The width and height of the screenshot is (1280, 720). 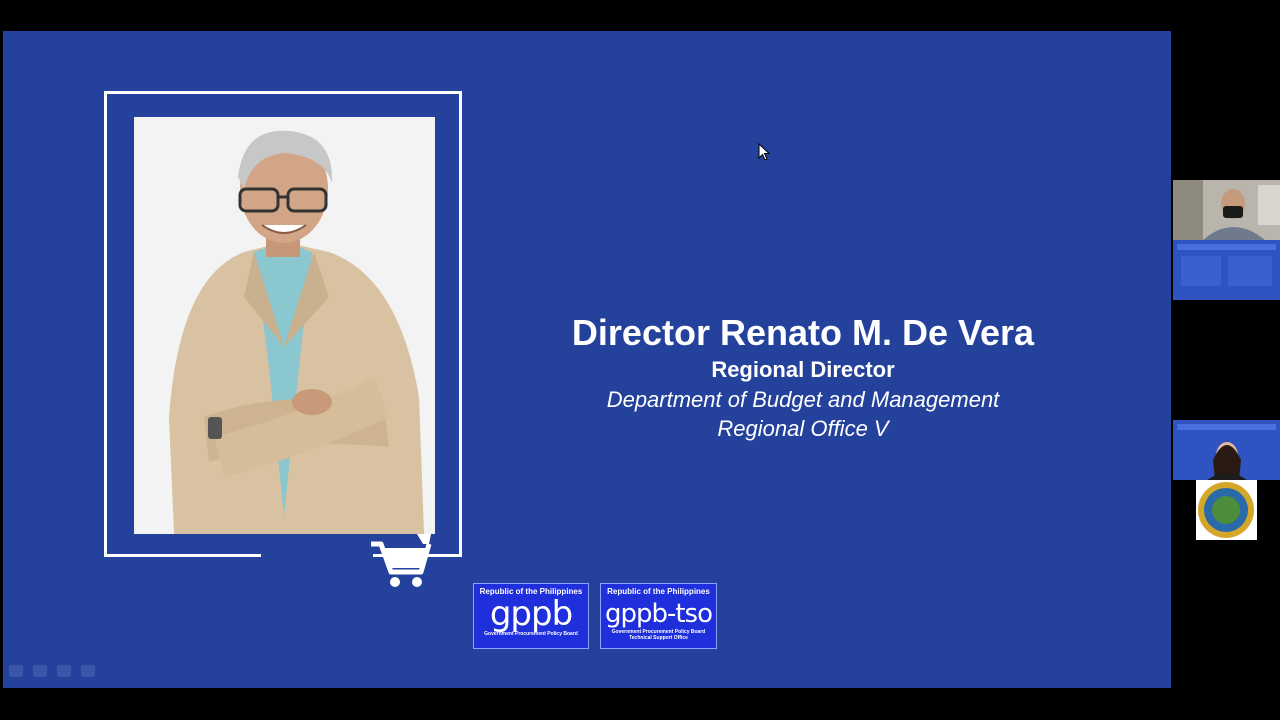 I want to click on director-portrait, so click(x=284, y=325).